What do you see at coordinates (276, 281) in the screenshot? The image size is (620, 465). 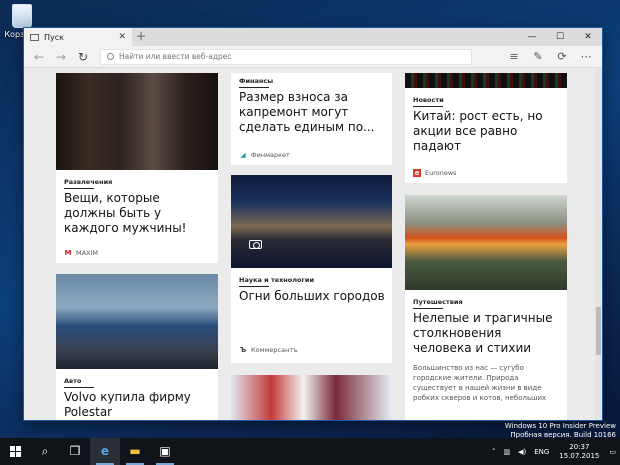 I see `card-category: Наука и технологии` at bounding box center [276, 281].